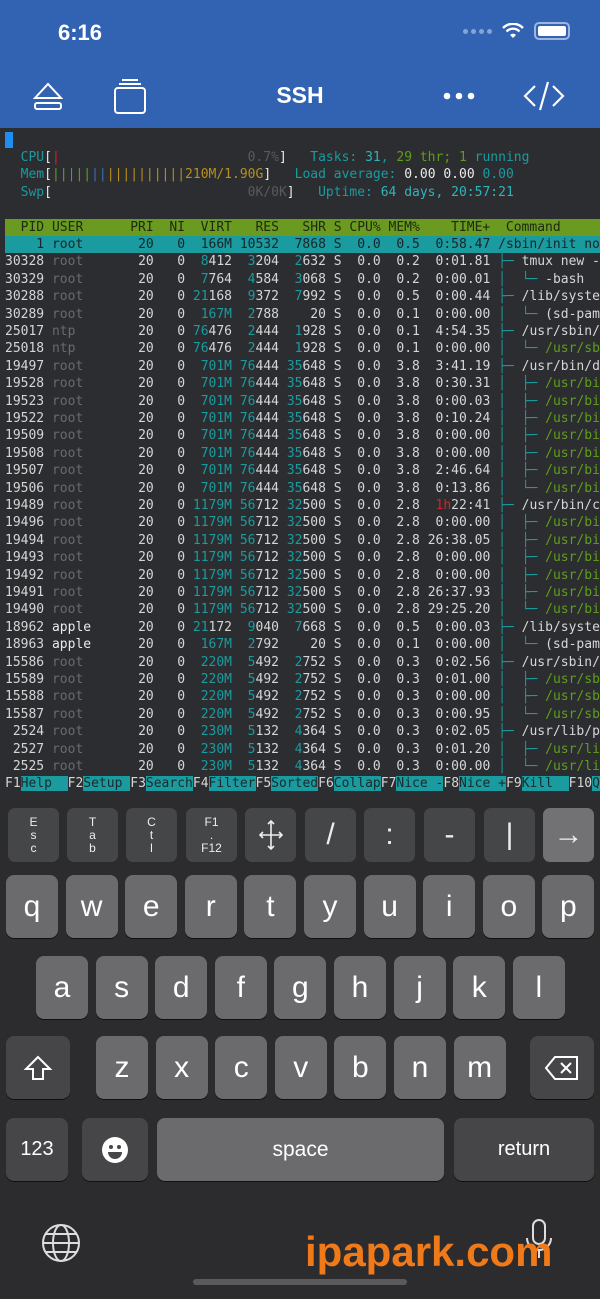 The image size is (600, 1299). What do you see at coordinates (429, 1251) in the screenshot?
I see `watermark: ipapark.com` at bounding box center [429, 1251].